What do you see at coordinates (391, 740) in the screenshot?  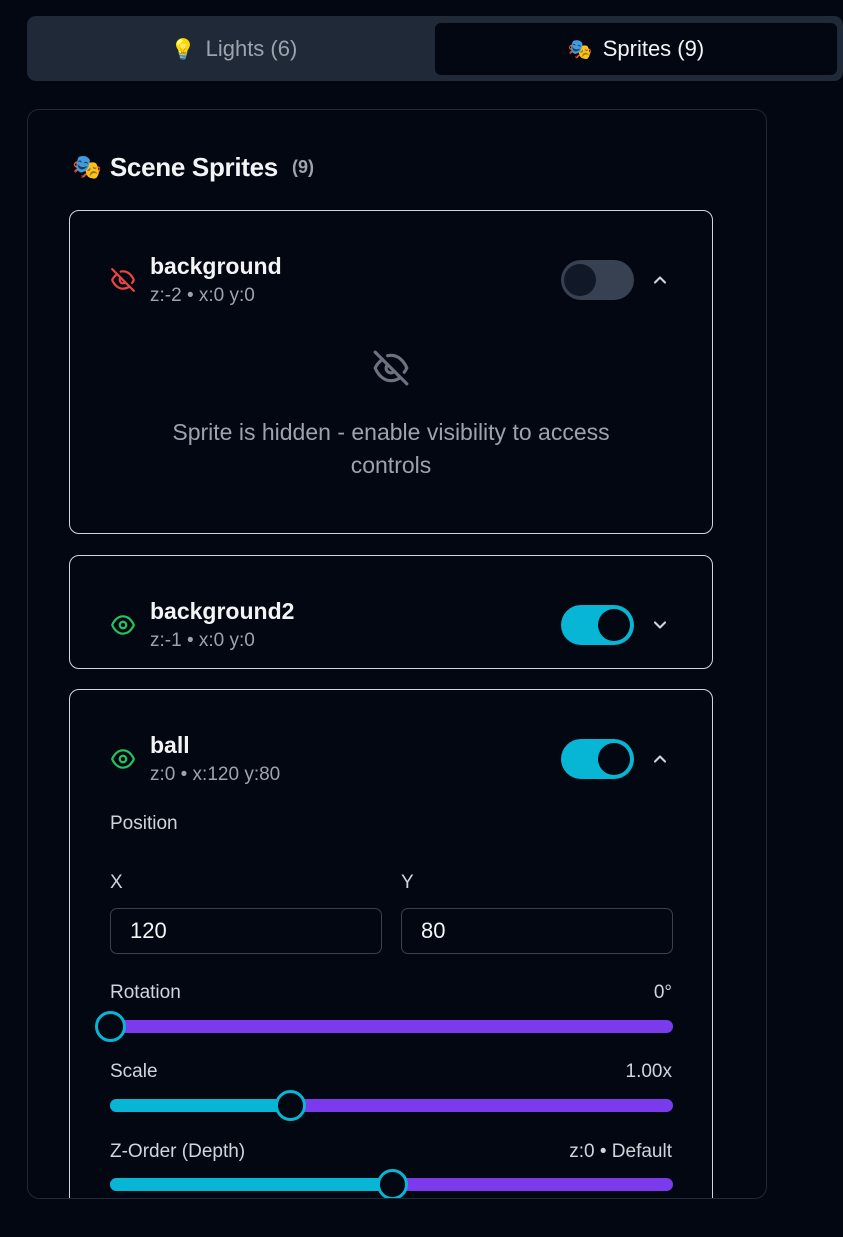 I see `sprite-card-header: ball z:0 • x:120 y:80` at bounding box center [391, 740].